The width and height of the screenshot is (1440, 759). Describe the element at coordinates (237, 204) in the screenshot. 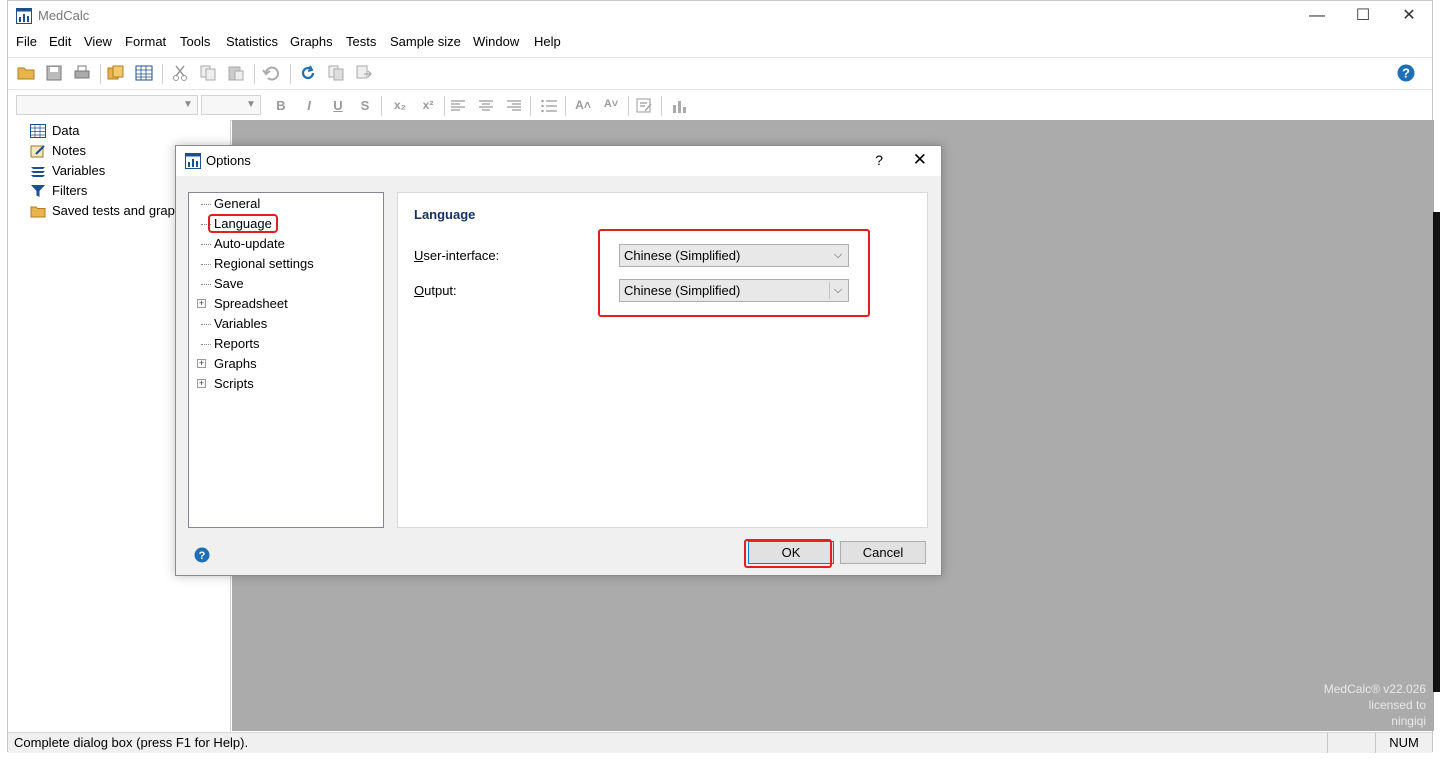

I see `category-general: General` at that location.